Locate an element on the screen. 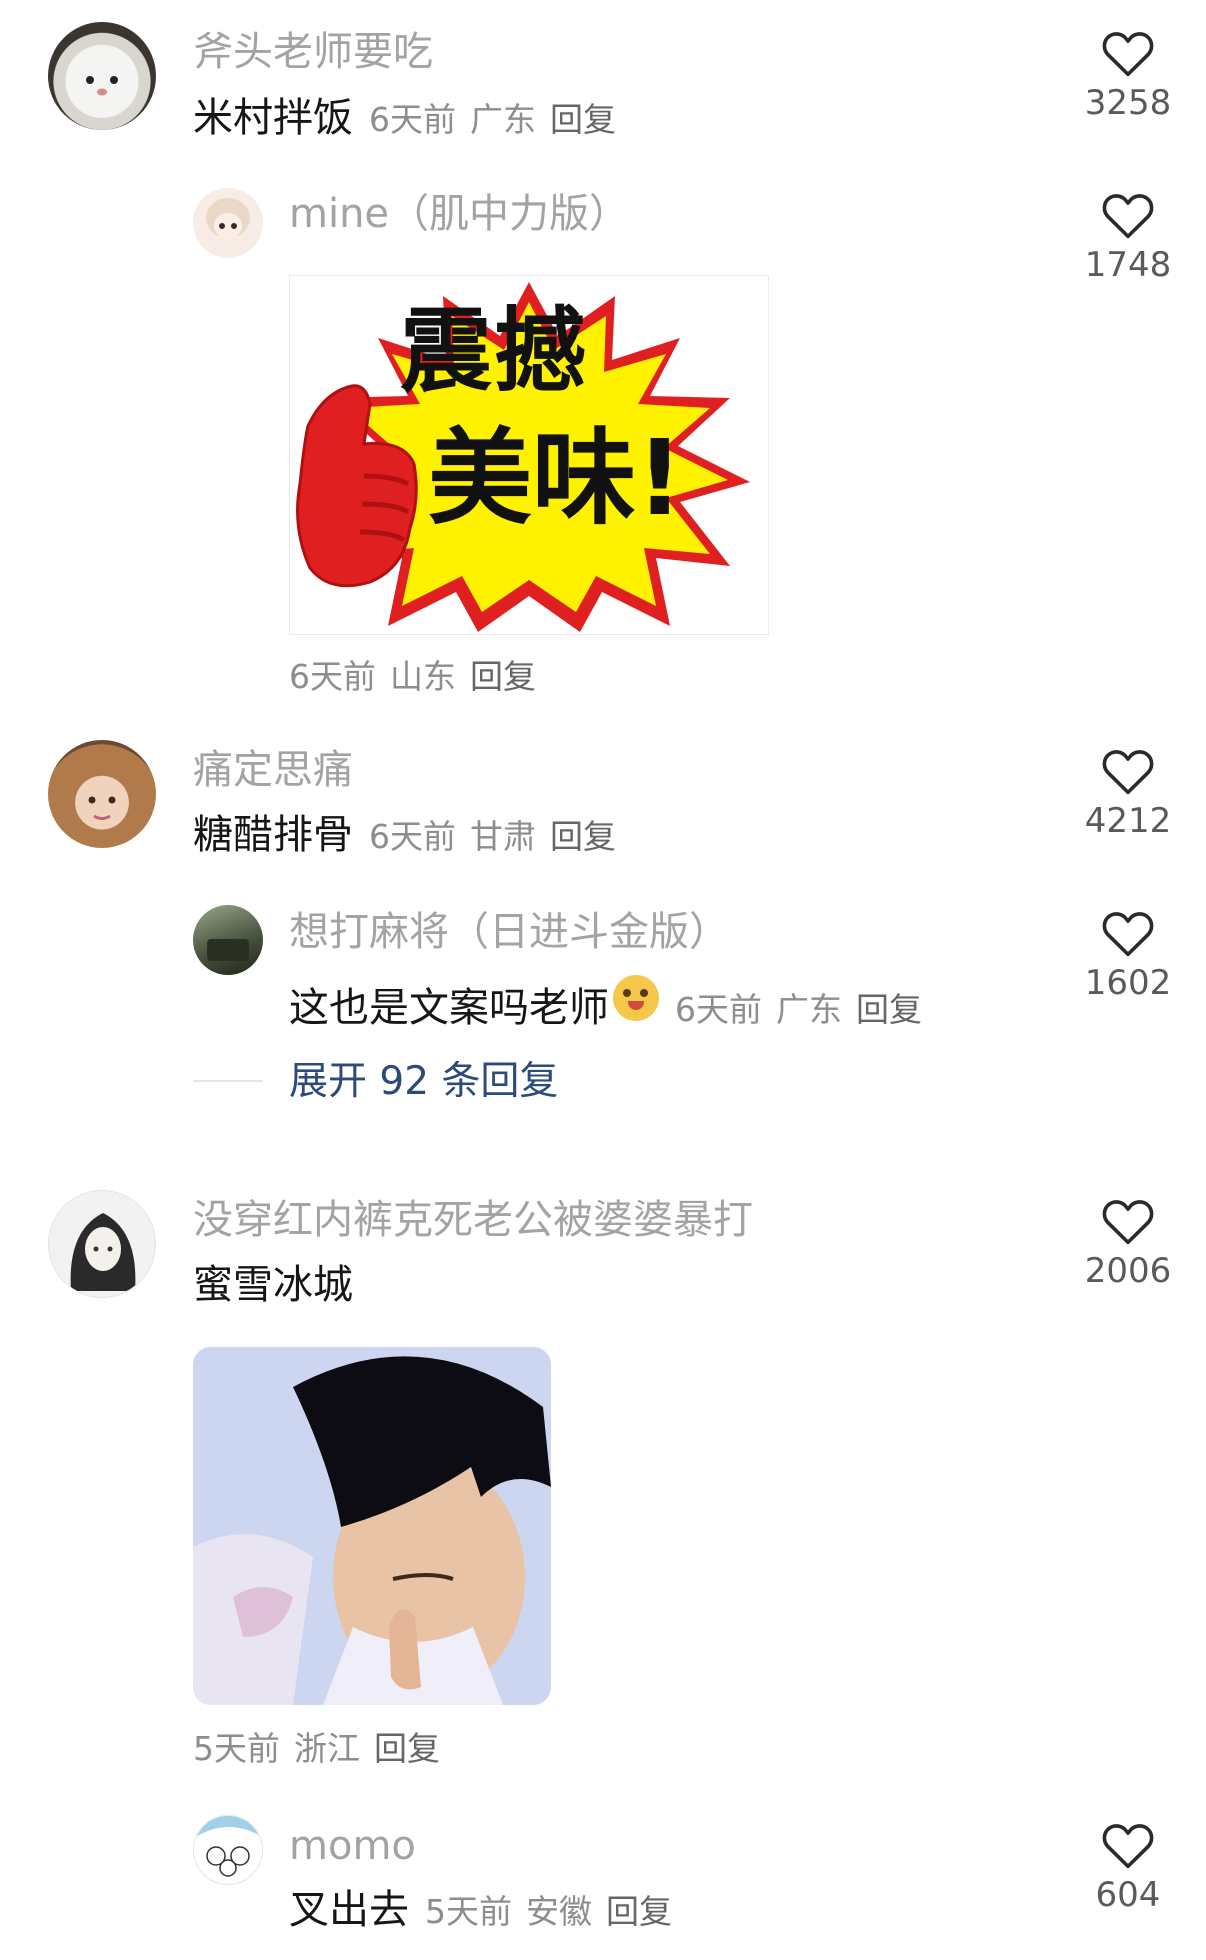  reply-body: 这也是文案吗老师 6天前 广东 回复 is located at coordinates (612, 1001).